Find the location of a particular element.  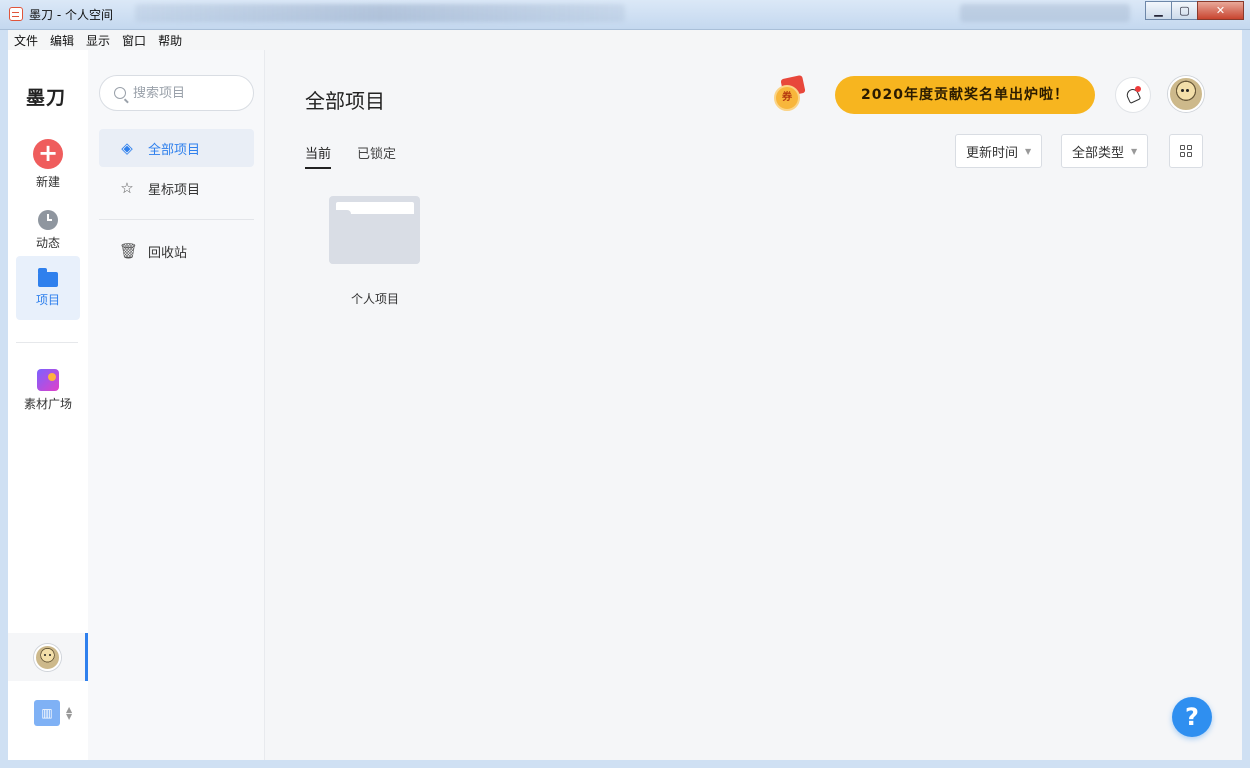

coupon-coin: 券 is located at coordinates (787, 98).